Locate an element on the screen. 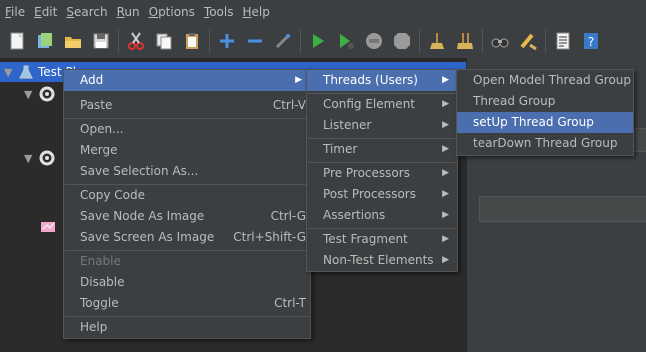 The height and width of the screenshot is (352, 646). menu-item-label: Timer is located at coordinates (340, 149).